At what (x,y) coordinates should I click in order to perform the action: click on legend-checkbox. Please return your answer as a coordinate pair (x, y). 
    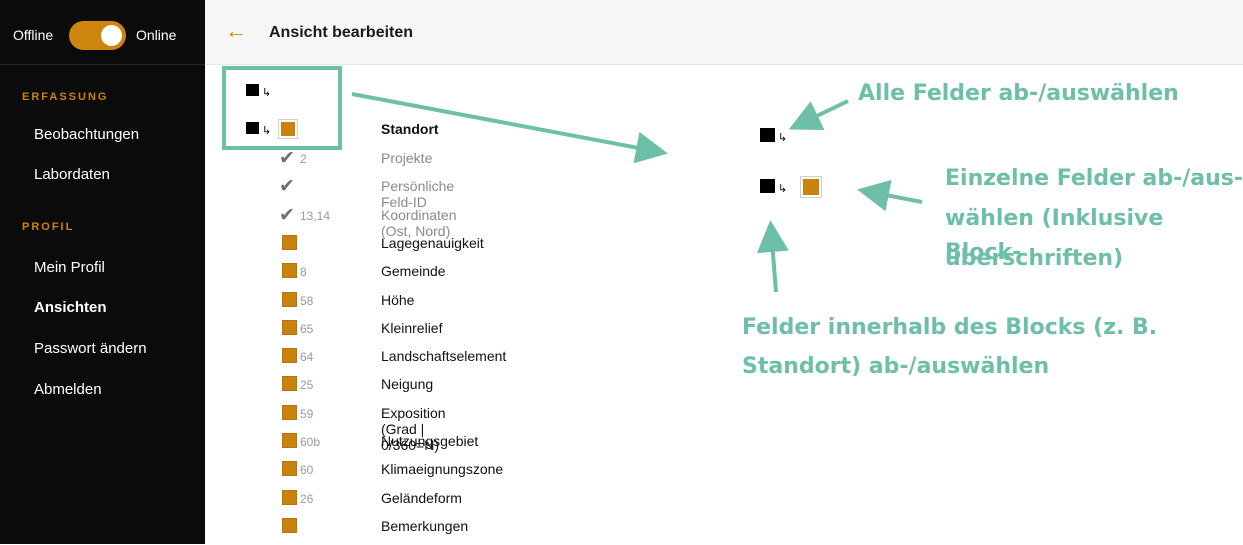
    Looking at the image, I should click on (811, 187).